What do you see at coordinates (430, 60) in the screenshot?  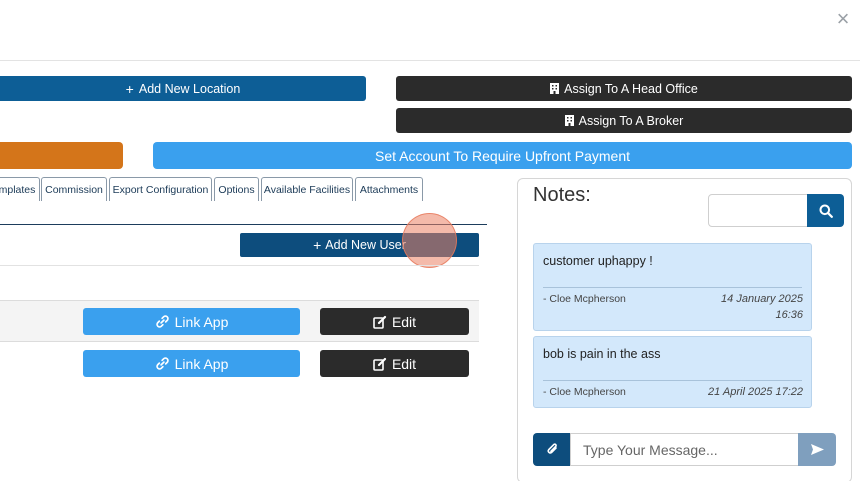 I see `header-divider` at bounding box center [430, 60].